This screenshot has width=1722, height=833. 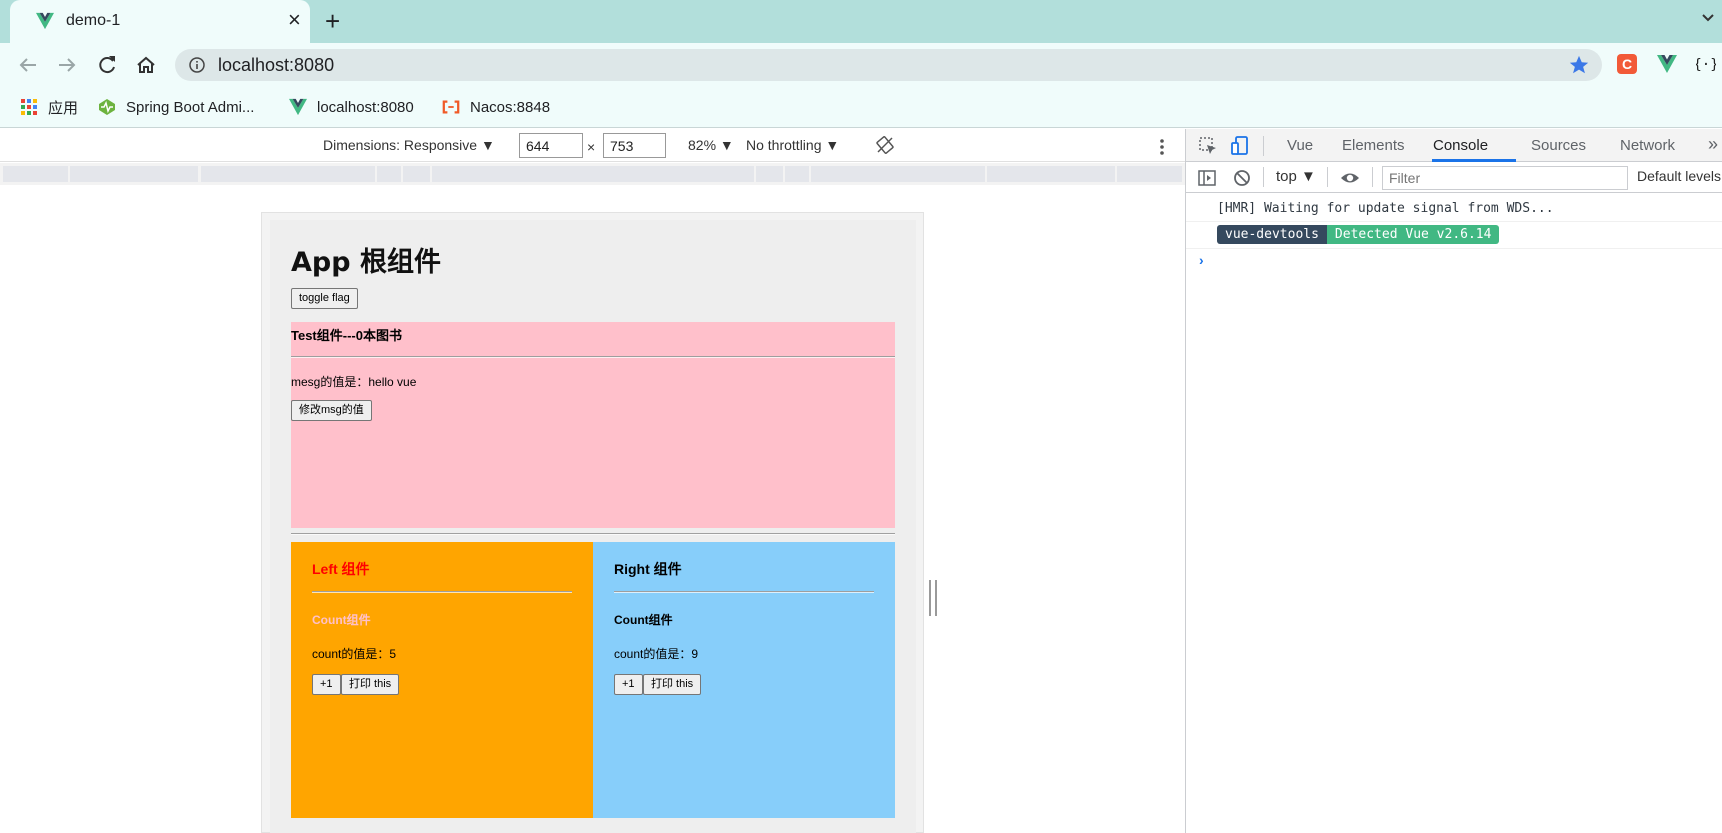 I want to click on info-icon, so click(x=197, y=65).